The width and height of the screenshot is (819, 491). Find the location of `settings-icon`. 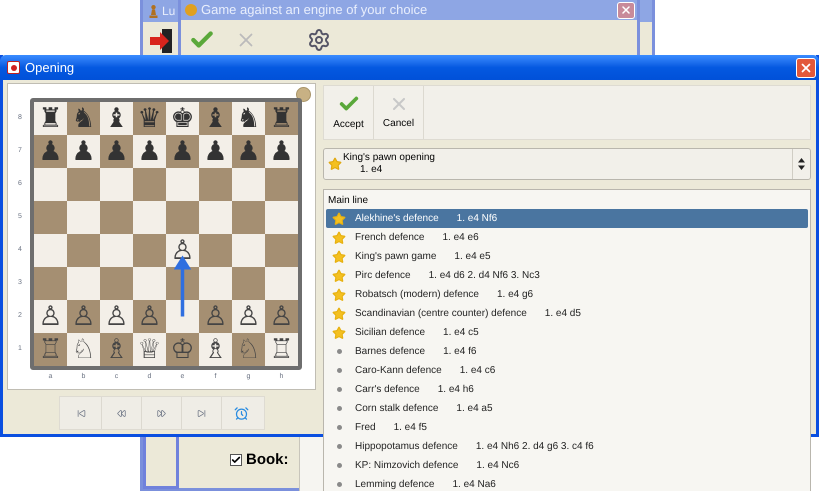

settings-icon is located at coordinates (319, 40).